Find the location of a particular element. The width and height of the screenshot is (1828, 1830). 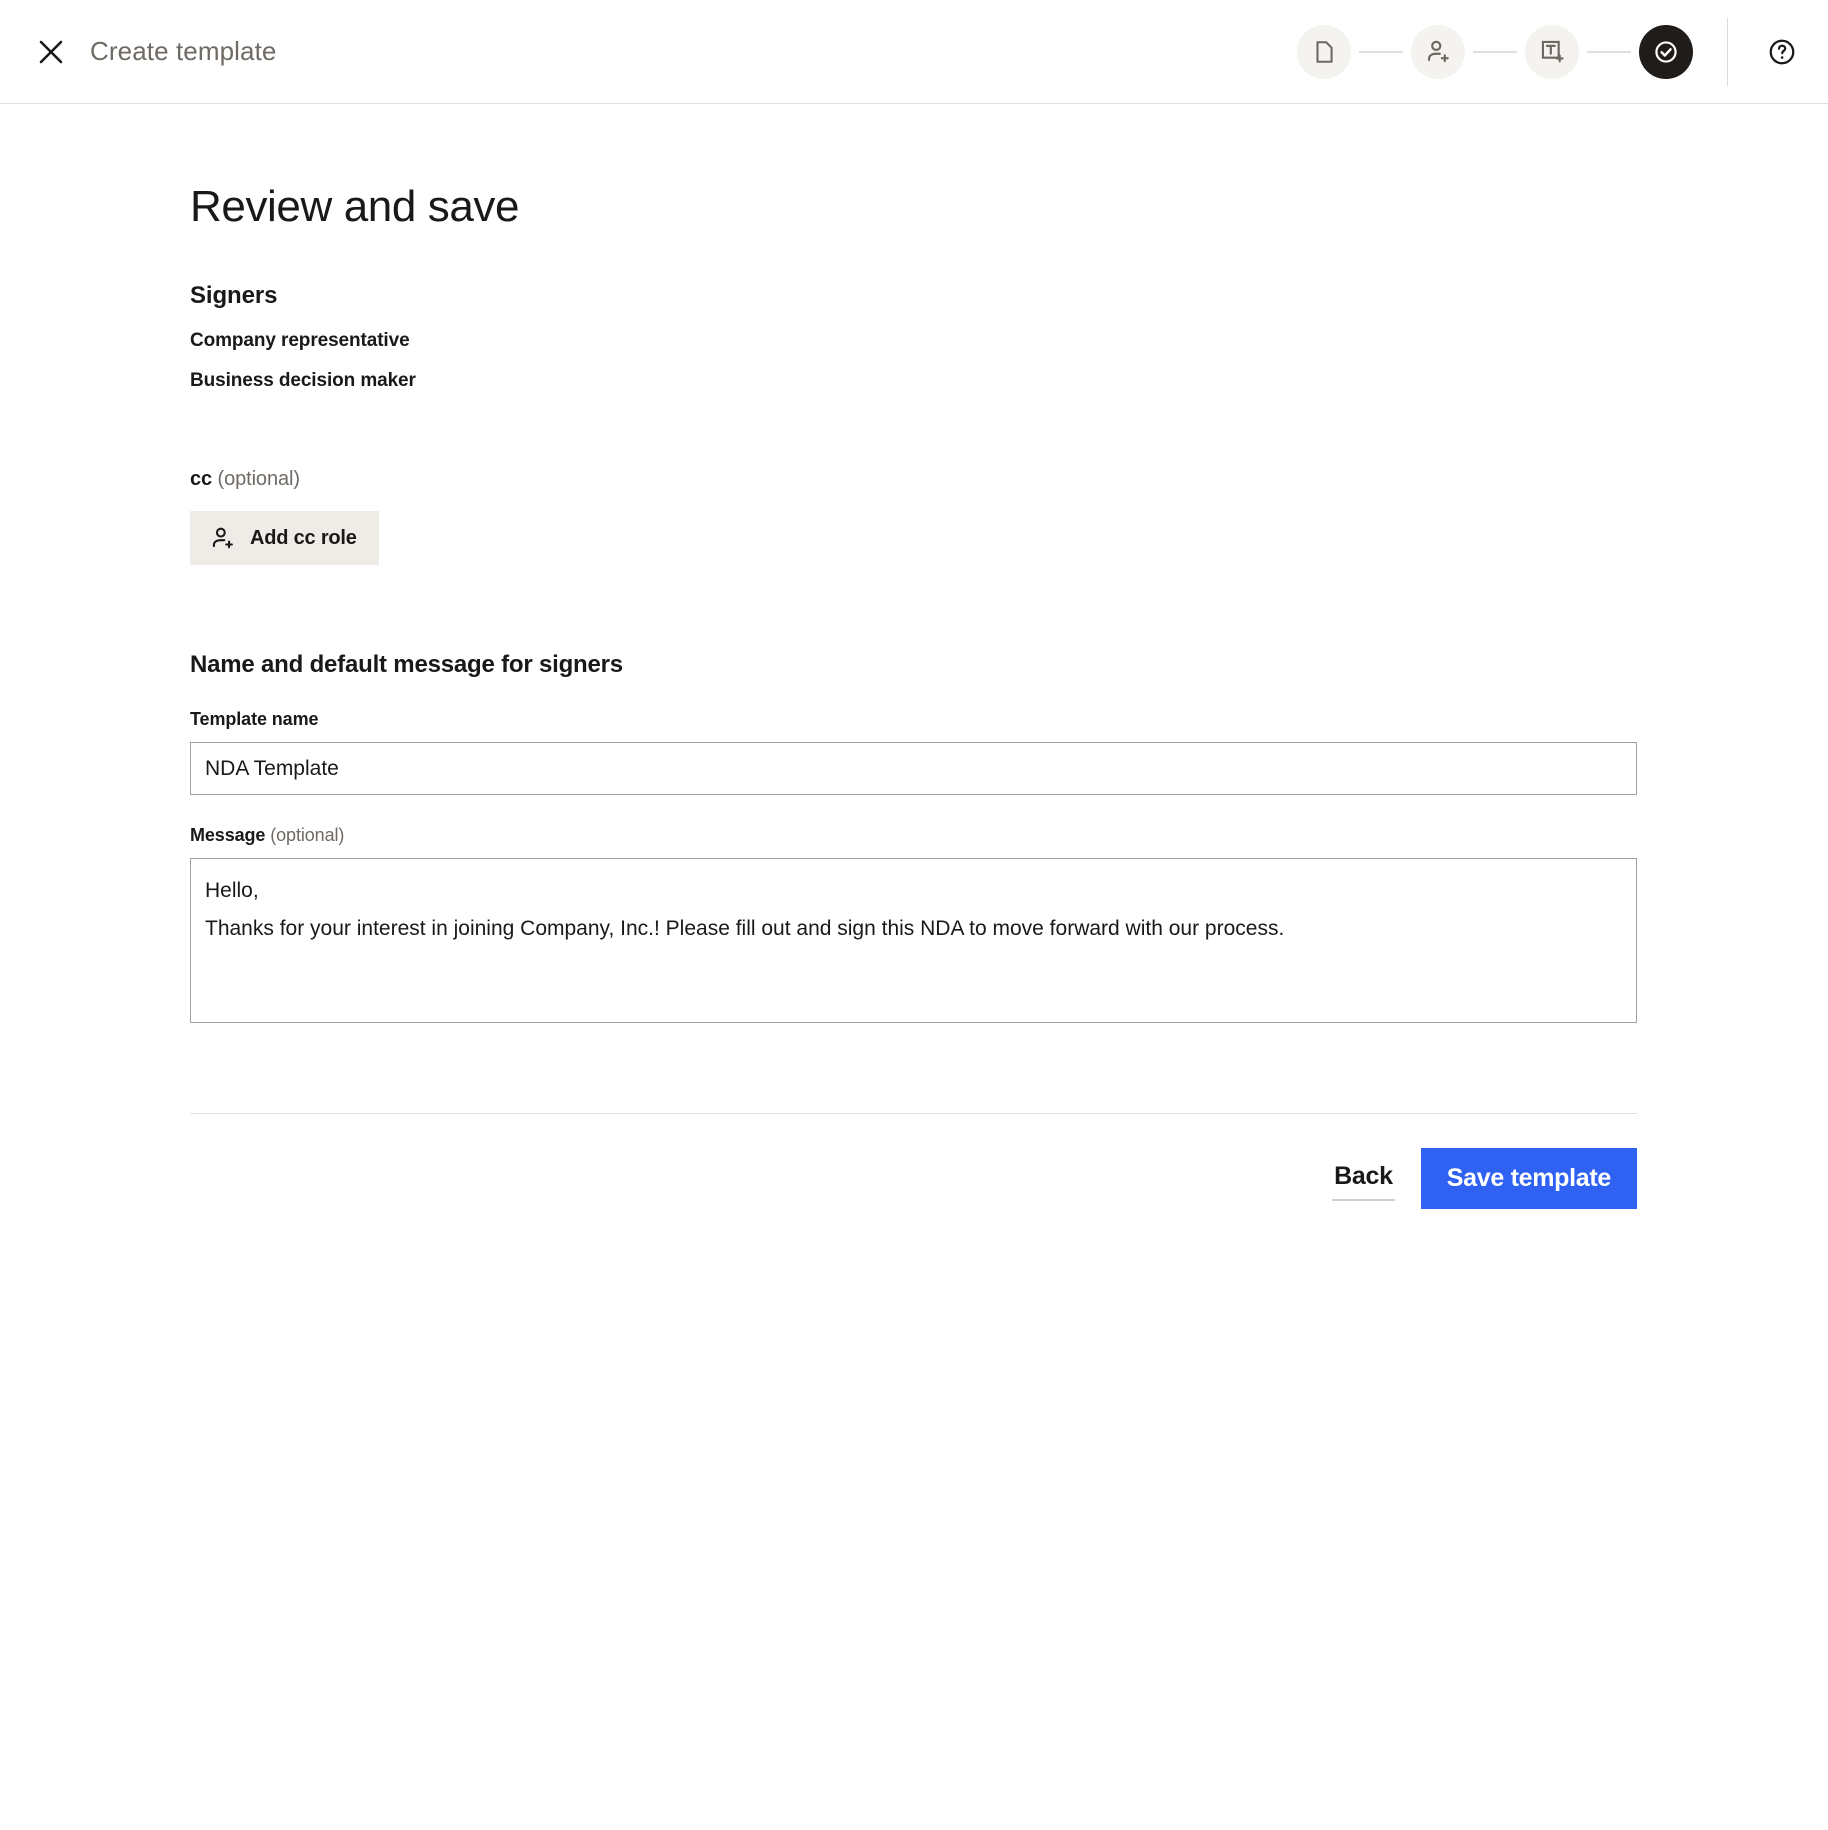

step-document is located at coordinates (1324, 51).